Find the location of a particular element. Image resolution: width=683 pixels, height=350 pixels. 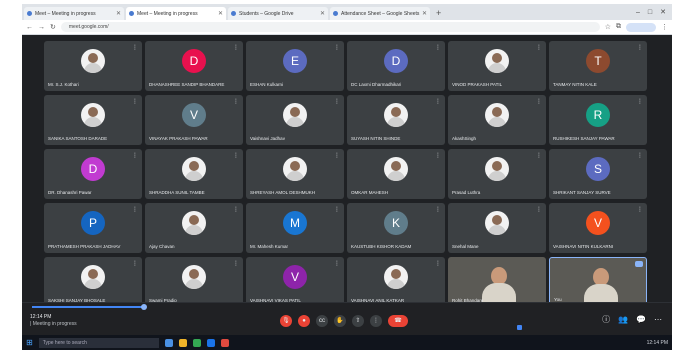

tab-title: Attendance Sheet – Google Sheets is located at coordinates (380, 13).